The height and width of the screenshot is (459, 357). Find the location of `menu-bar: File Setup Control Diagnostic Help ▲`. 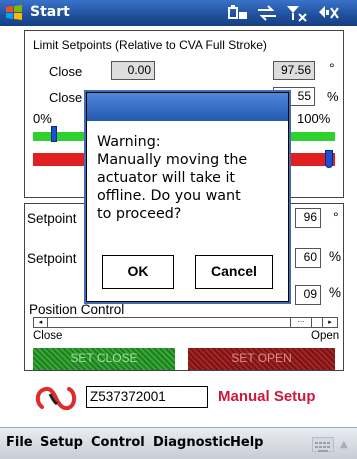

menu-bar: File Setup Control Diagnostic Help ▲ is located at coordinates (178, 443).